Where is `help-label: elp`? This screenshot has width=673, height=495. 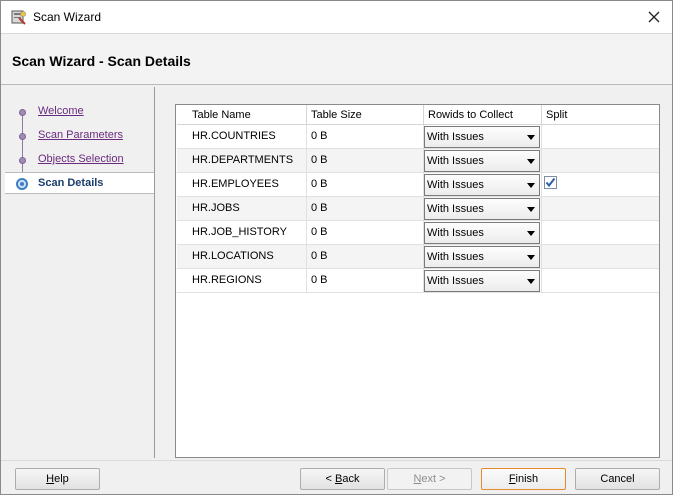
help-label: elp is located at coordinates (61, 479).